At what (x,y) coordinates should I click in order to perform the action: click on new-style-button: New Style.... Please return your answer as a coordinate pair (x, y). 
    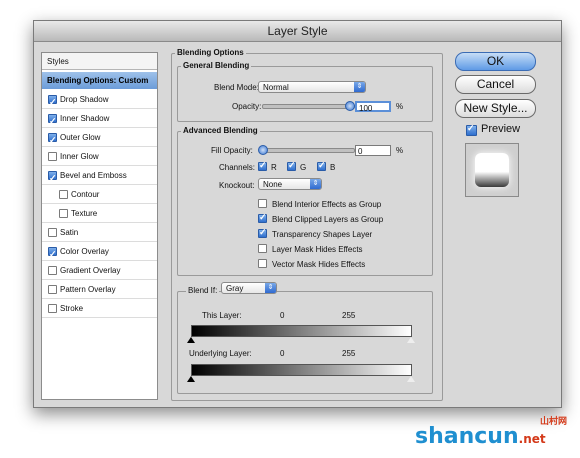
    Looking at the image, I should click on (495, 108).